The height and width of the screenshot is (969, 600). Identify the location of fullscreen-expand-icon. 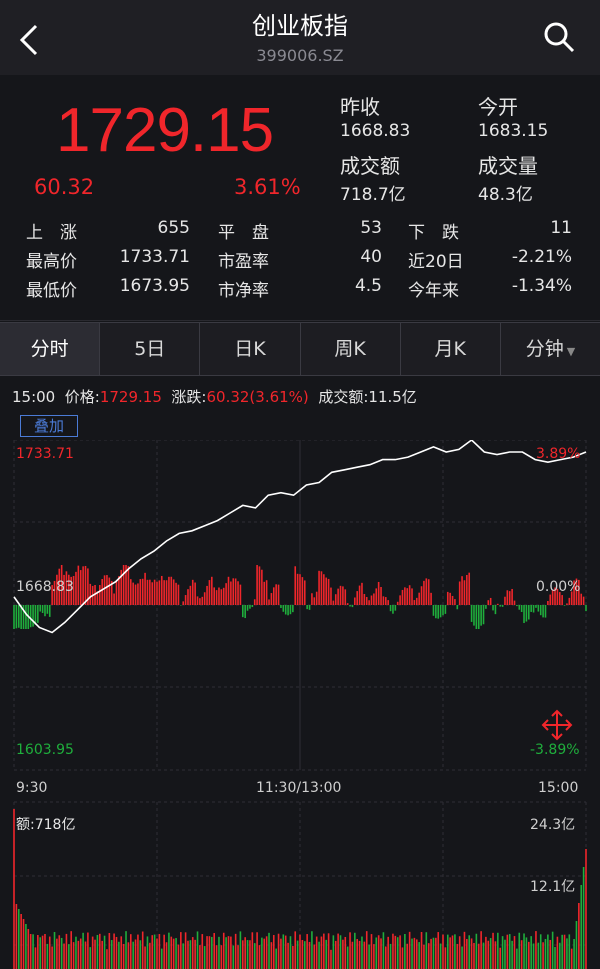
(557, 725).